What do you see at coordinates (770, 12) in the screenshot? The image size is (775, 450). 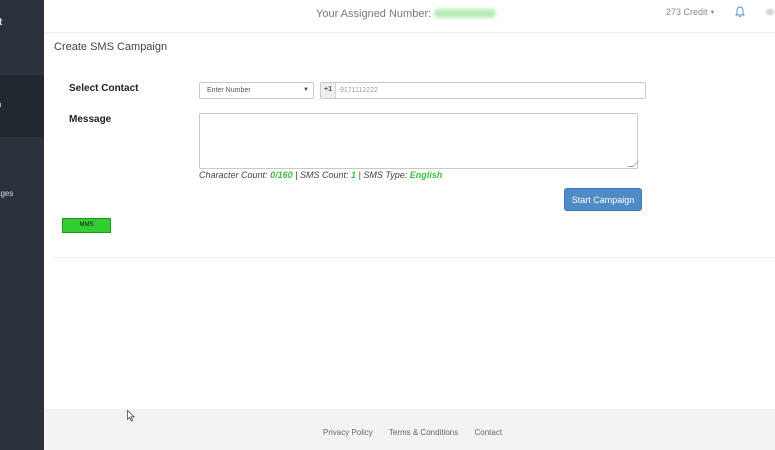 I see `user-menu` at bounding box center [770, 12].